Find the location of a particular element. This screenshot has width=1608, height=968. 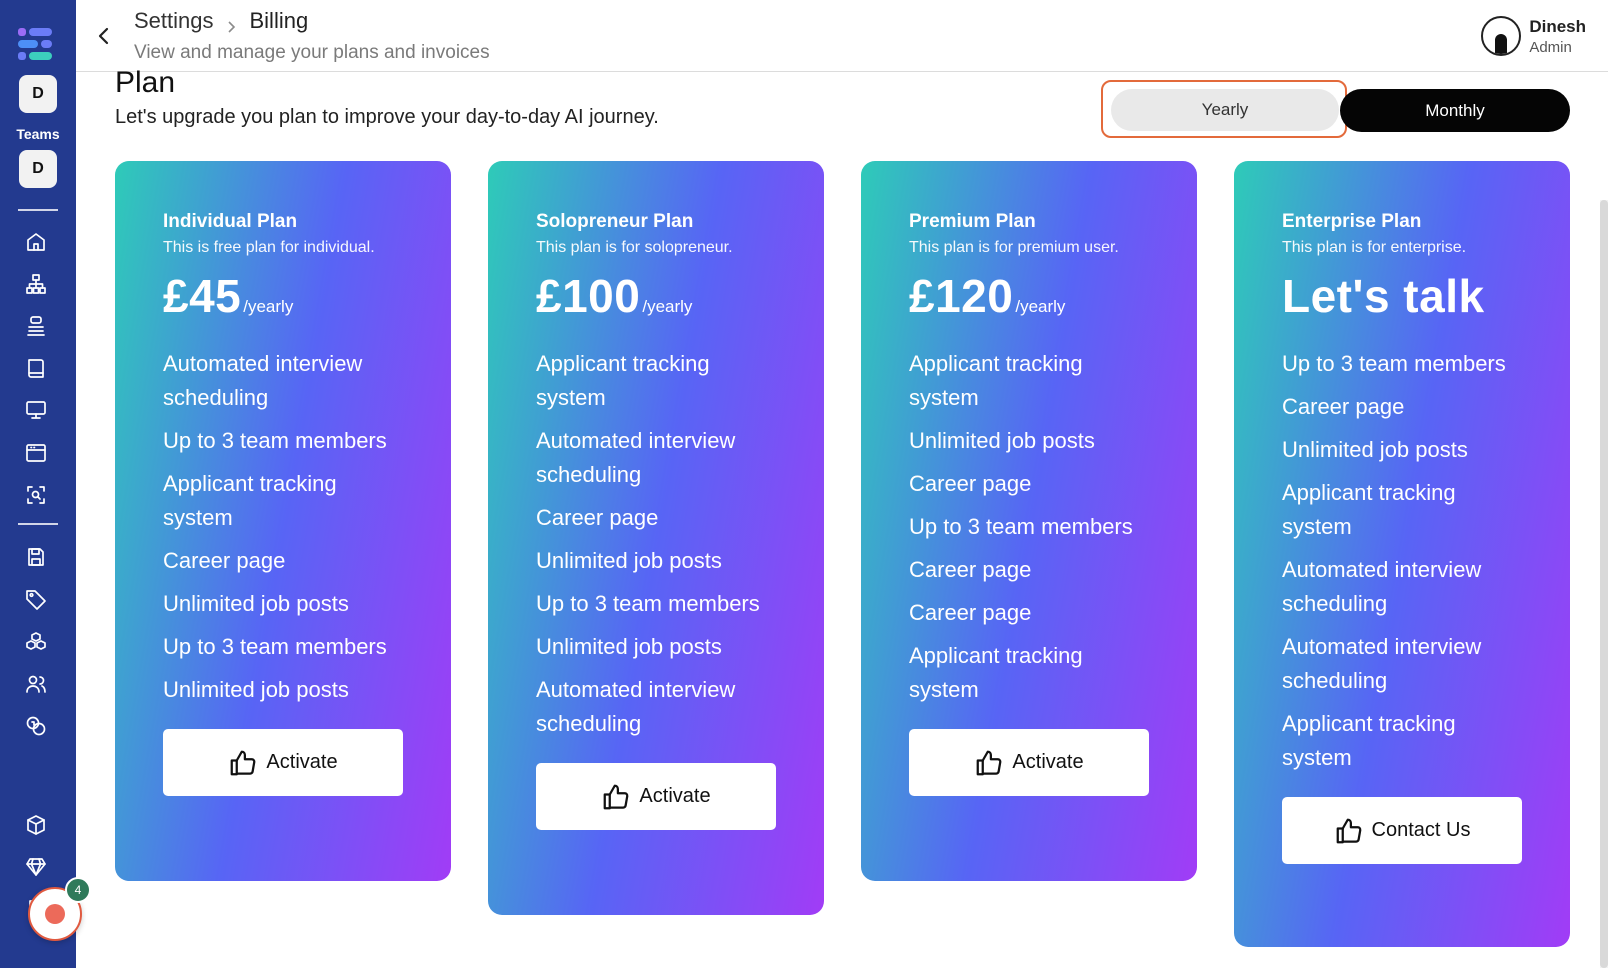

plan-name: Premium Plan is located at coordinates (972, 221).